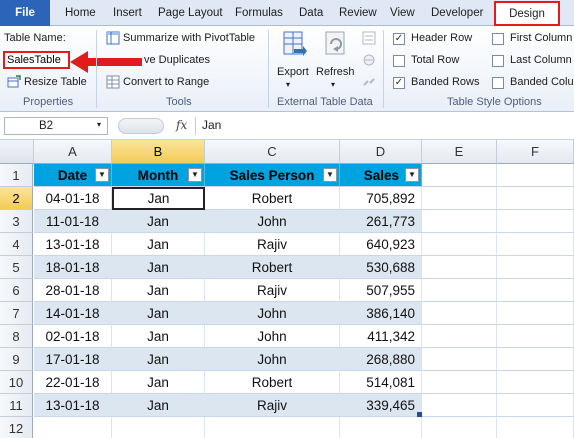  I want to click on tab-page-layout: Page Layout, so click(190, 13).